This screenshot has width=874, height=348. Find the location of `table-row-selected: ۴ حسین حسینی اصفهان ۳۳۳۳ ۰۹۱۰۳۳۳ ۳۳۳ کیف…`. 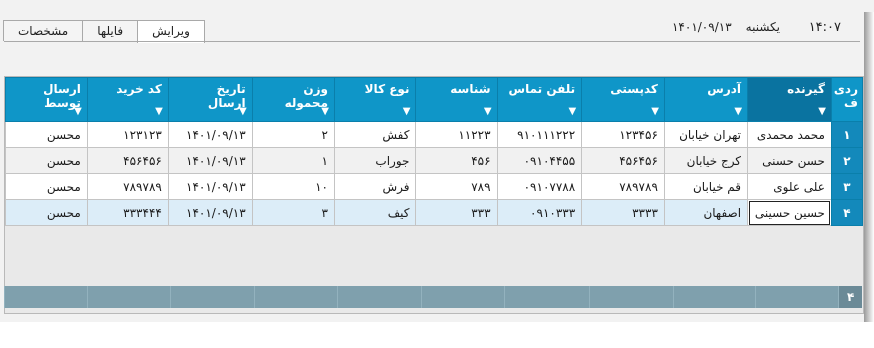

table-row-selected: ۴ حسین حسینی اصفهان ۳۳۳۳ ۰۹۱۰۳۳۳ ۳۳۳ کیف… is located at coordinates (434, 212).